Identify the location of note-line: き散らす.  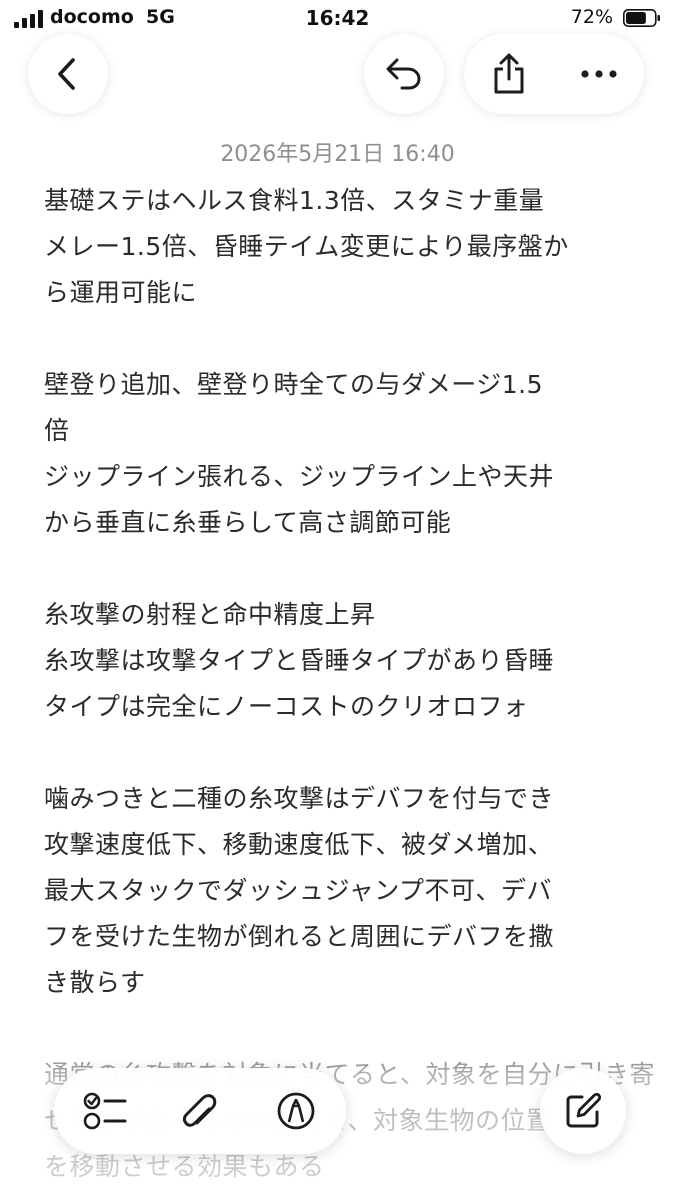
(95, 982).